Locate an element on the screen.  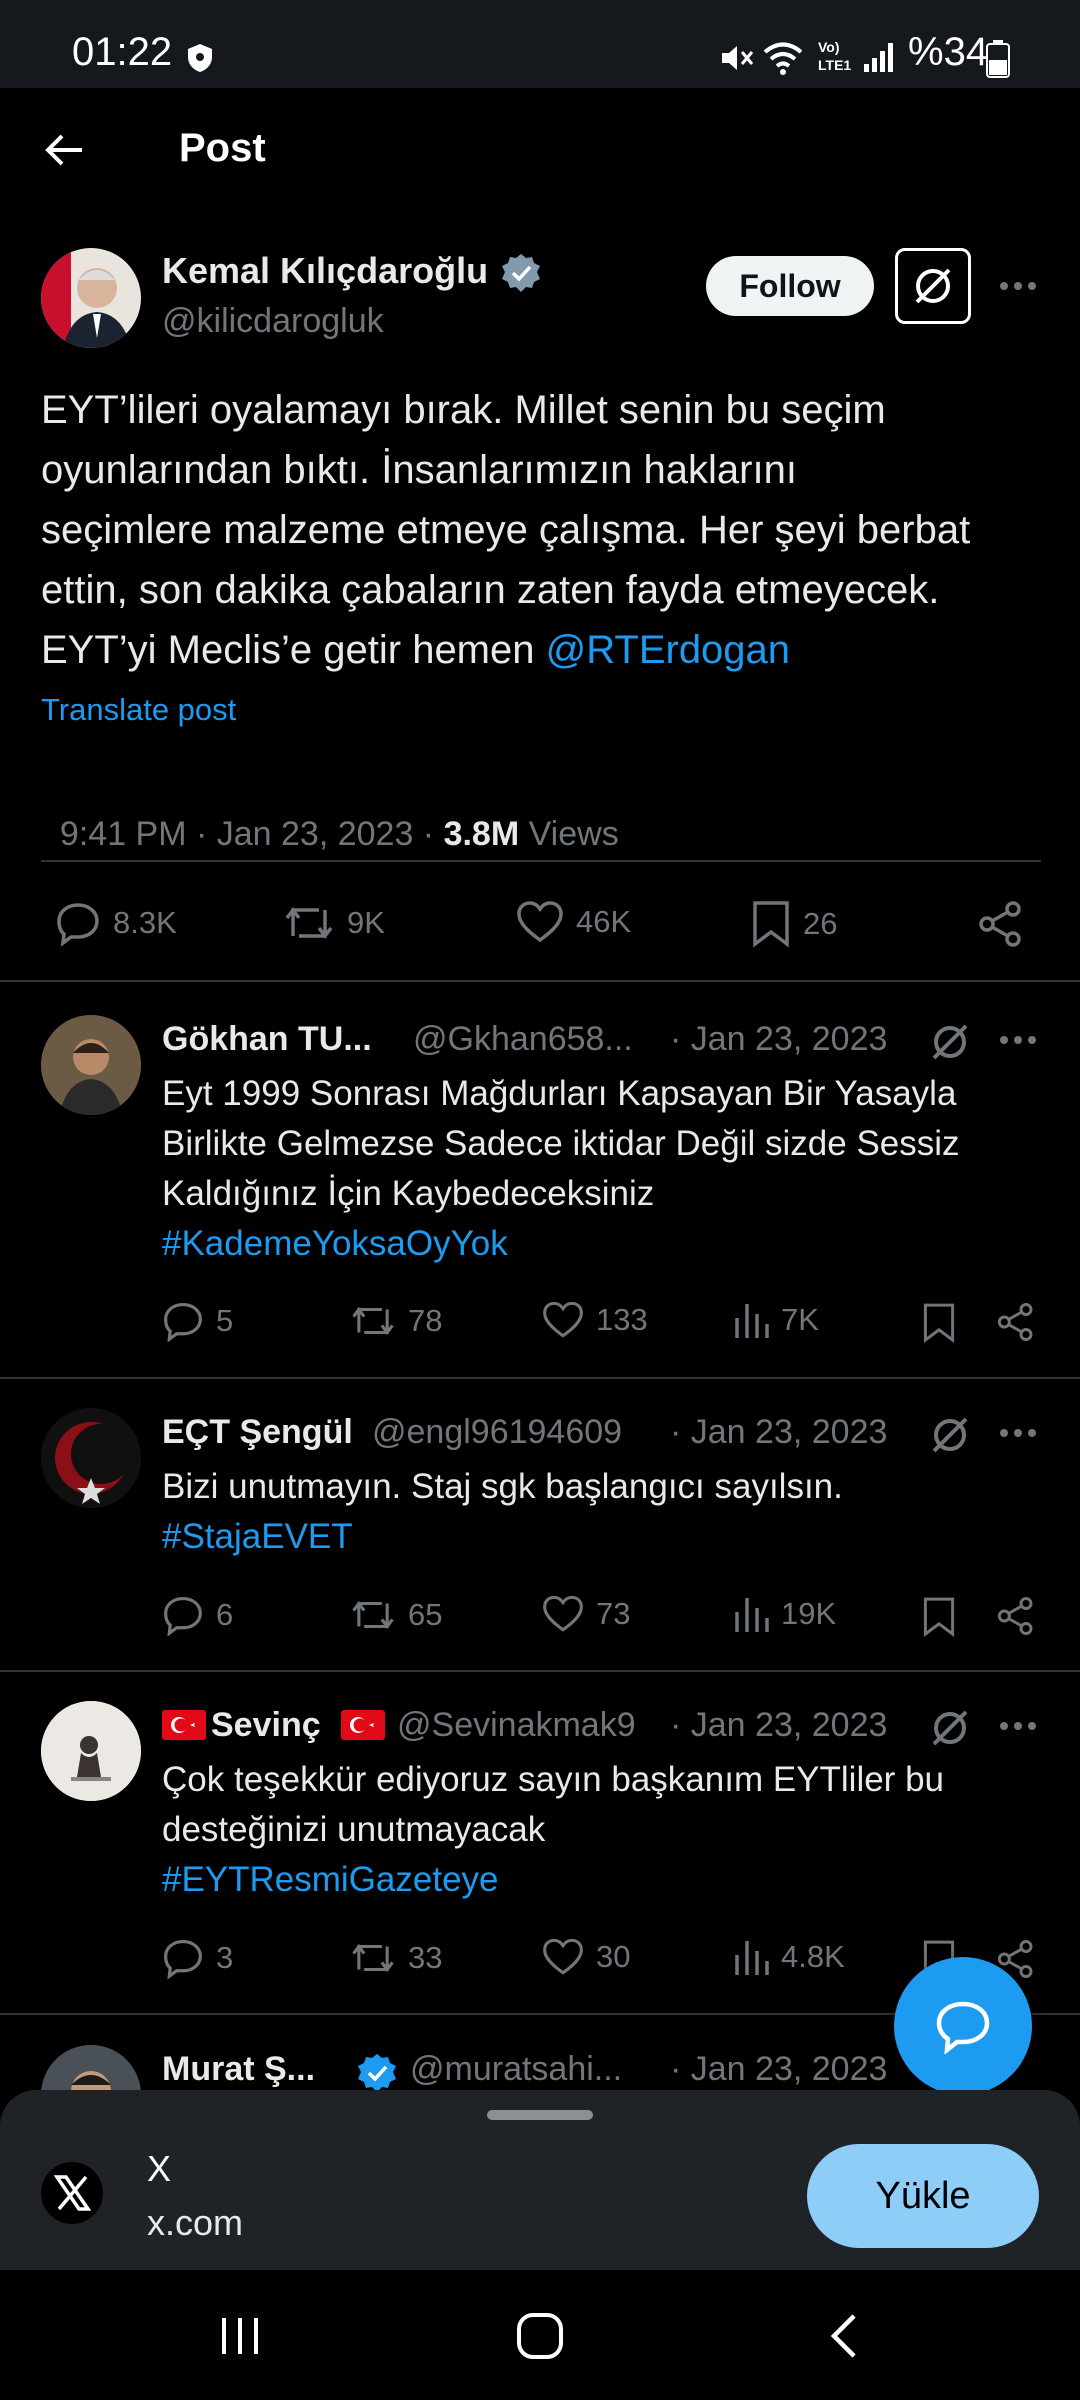
recent-apps-icon is located at coordinates (240, 2336).